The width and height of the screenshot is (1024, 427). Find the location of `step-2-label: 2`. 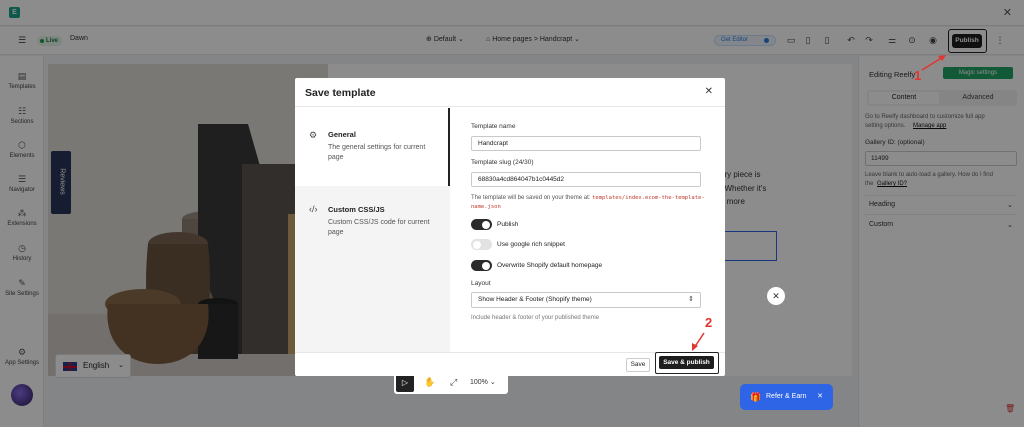

step-2-label: 2 is located at coordinates (709, 322).